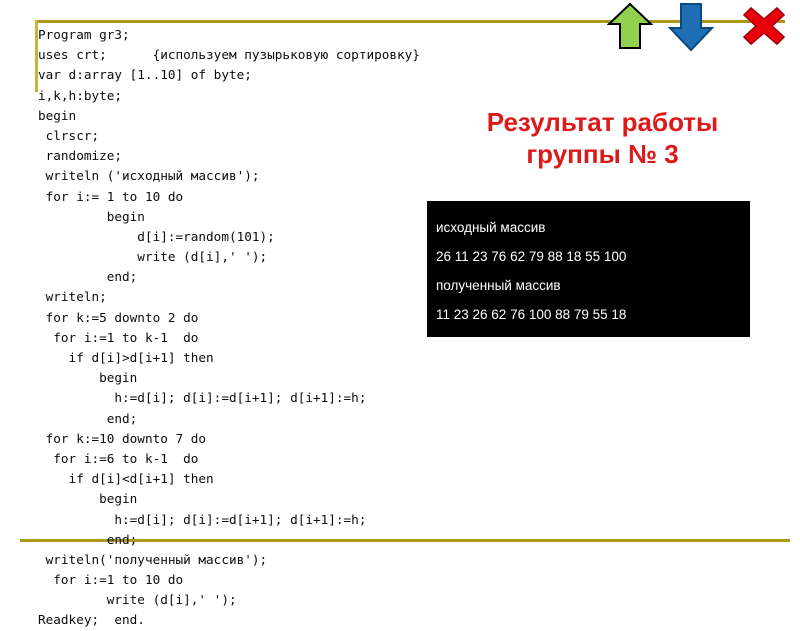 This screenshot has height=631, width=800. I want to click on code-line: Program gr3;, so click(84, 34).